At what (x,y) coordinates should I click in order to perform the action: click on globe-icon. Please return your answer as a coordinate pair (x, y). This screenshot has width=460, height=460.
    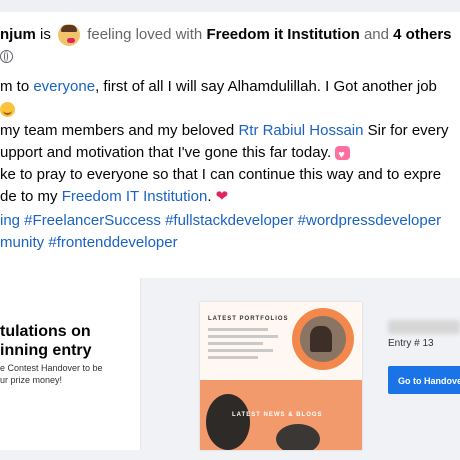
    Looking at the image, I should click on (6, 57).